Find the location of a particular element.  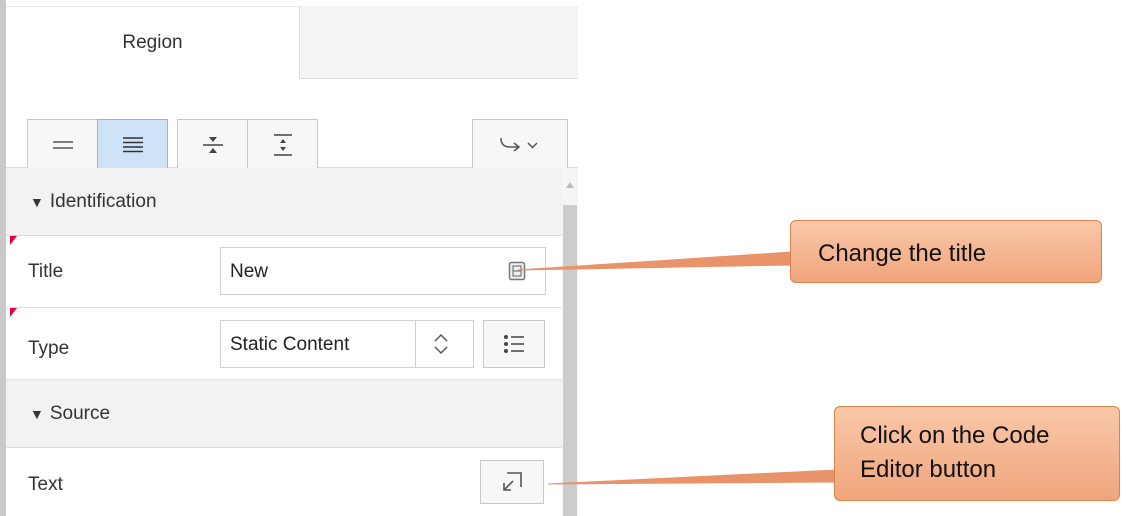

callout-pointer-code-editor is located at coordinates (692, 477).